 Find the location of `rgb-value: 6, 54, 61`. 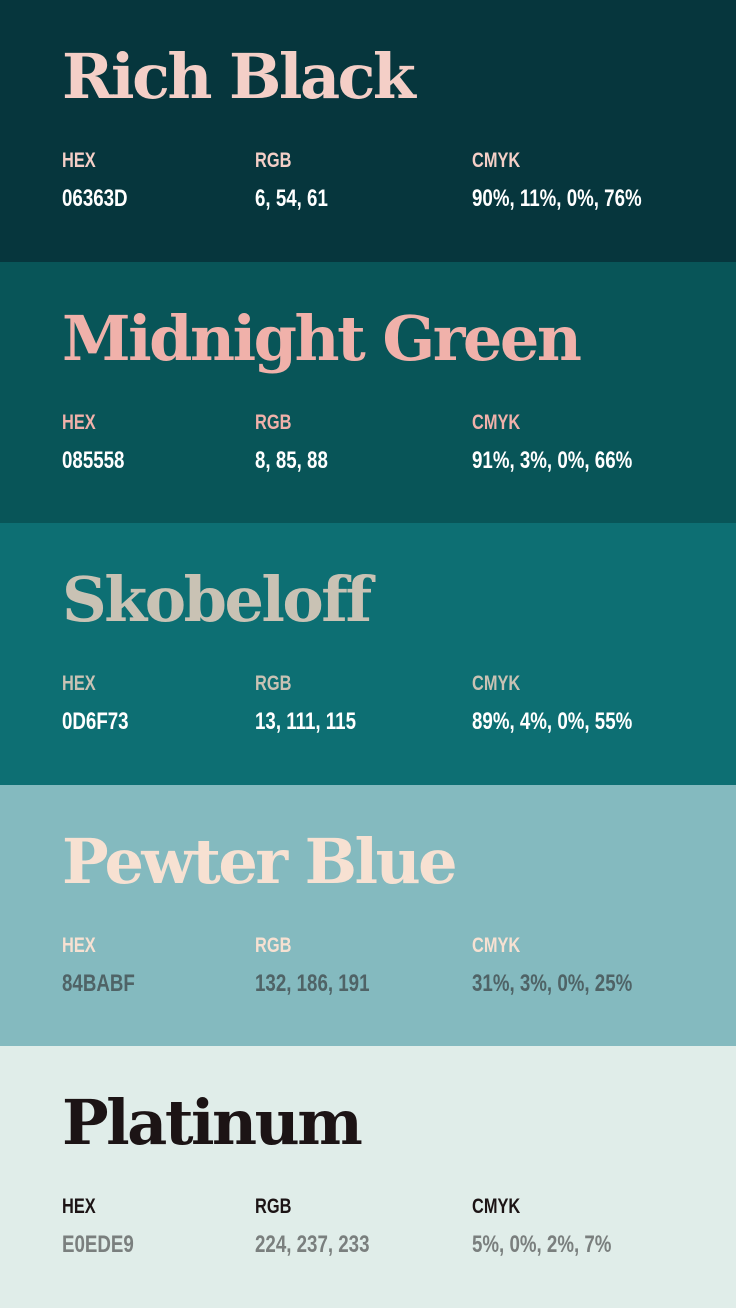

rgb-value: 6, 54, 61 is located at coordinates (291, 198).